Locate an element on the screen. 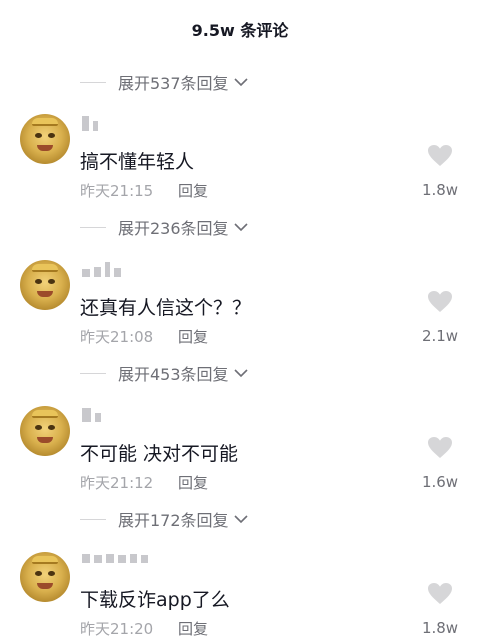  expand-replies-button: 展开172条回复 is located at coordinates (164, 519).